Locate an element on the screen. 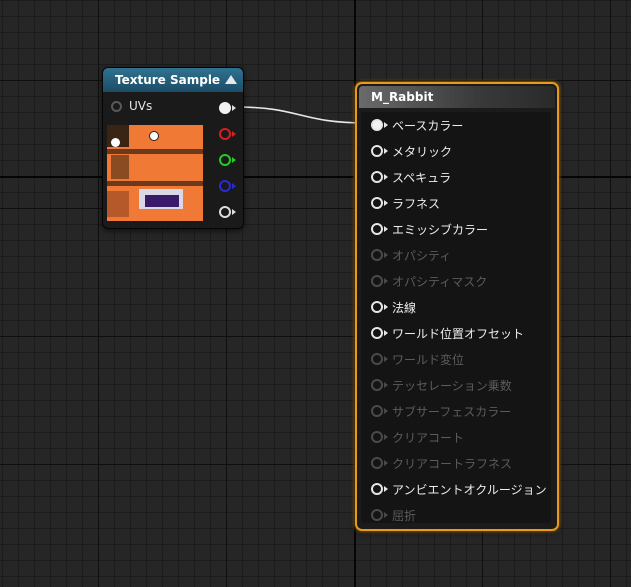 The height and width of the screenshot is (587, 631). material-input-pin-row: 屈折 is located at coordinates (393, 515).